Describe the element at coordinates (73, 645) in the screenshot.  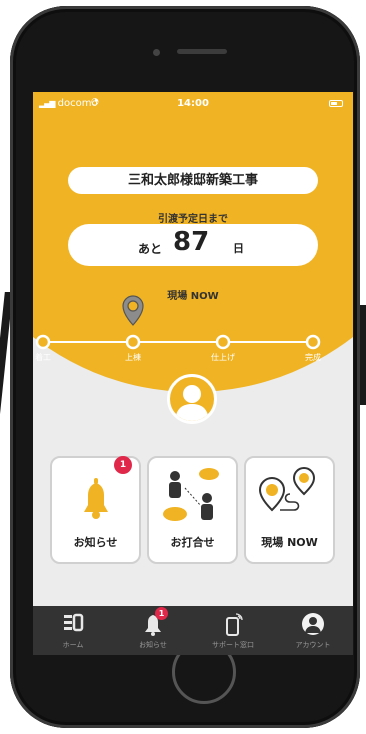
I see `tab-label: ホーム` at that location.